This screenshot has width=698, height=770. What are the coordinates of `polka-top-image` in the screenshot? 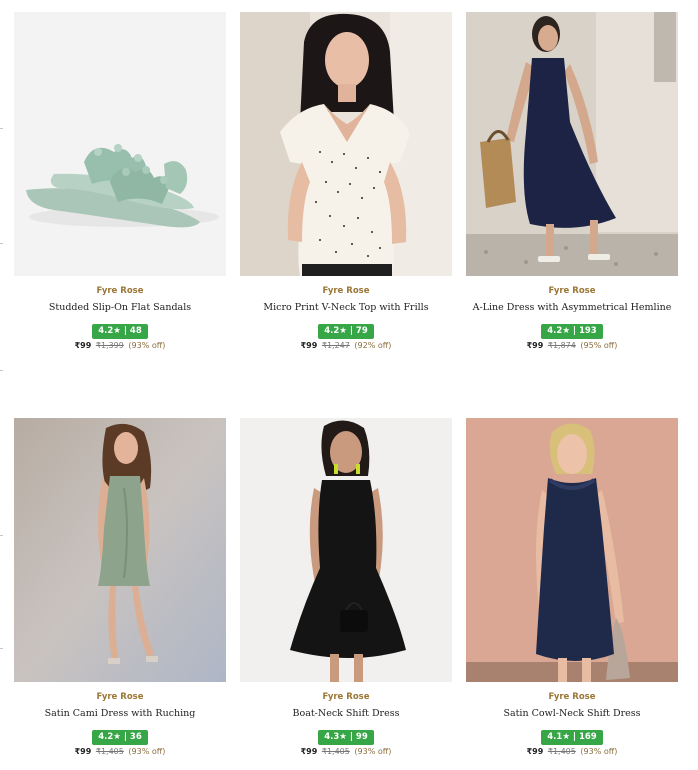 It's located at (346, 144).